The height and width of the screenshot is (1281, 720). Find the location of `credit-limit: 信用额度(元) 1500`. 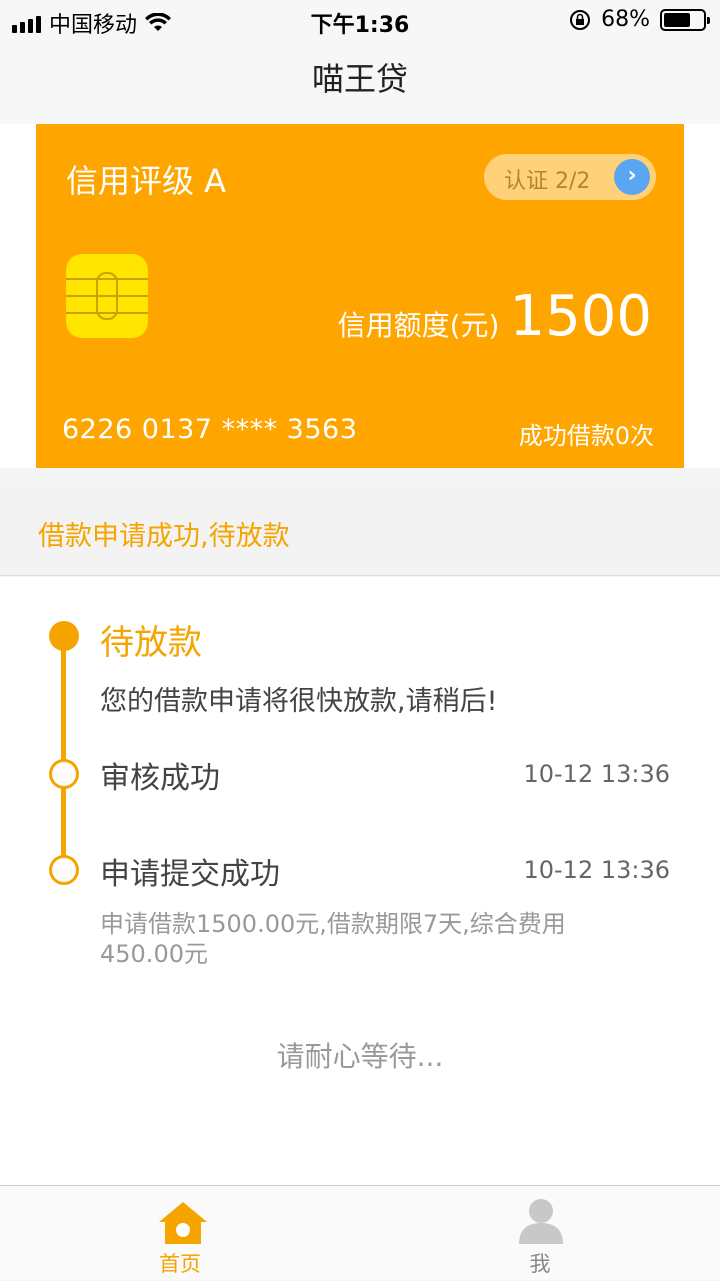

credit-limit: 信用额度(元) 1500 is located at coordinates (495, 316).